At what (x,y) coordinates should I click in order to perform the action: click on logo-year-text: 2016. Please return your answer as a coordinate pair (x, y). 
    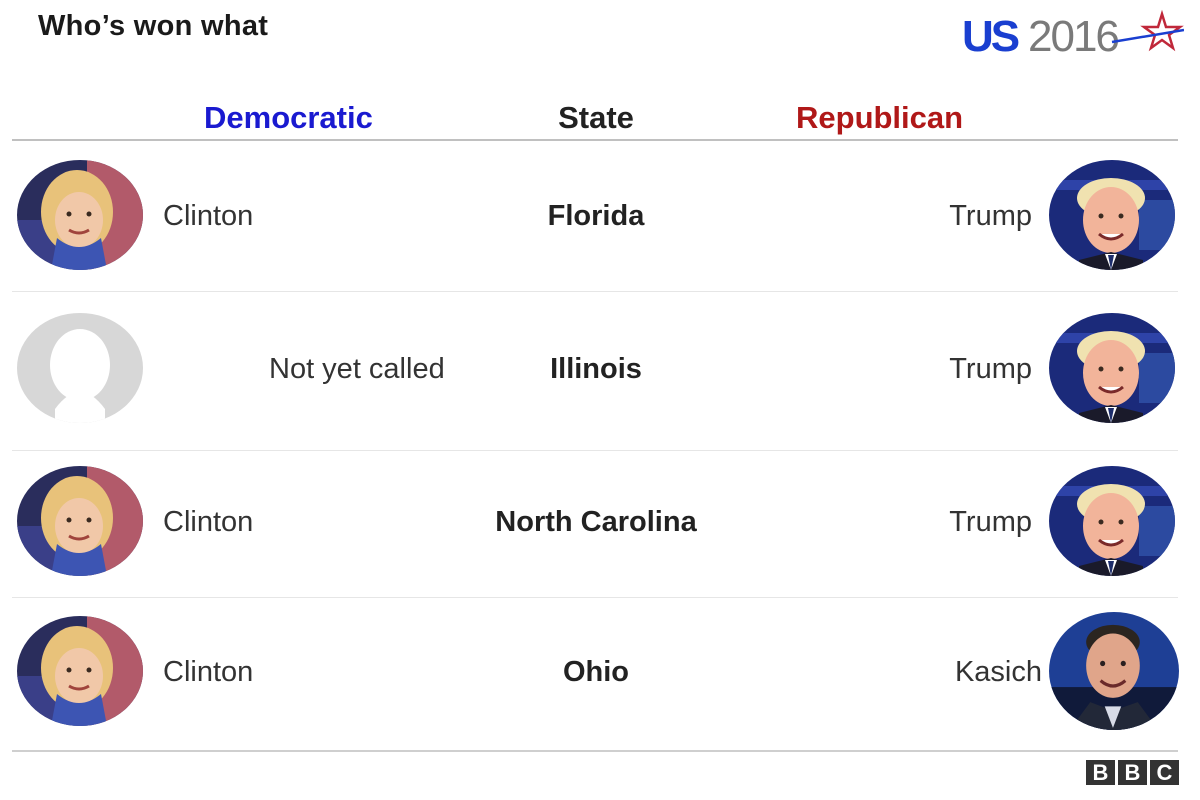
    Looking at the image, I should click on (1073, 36).